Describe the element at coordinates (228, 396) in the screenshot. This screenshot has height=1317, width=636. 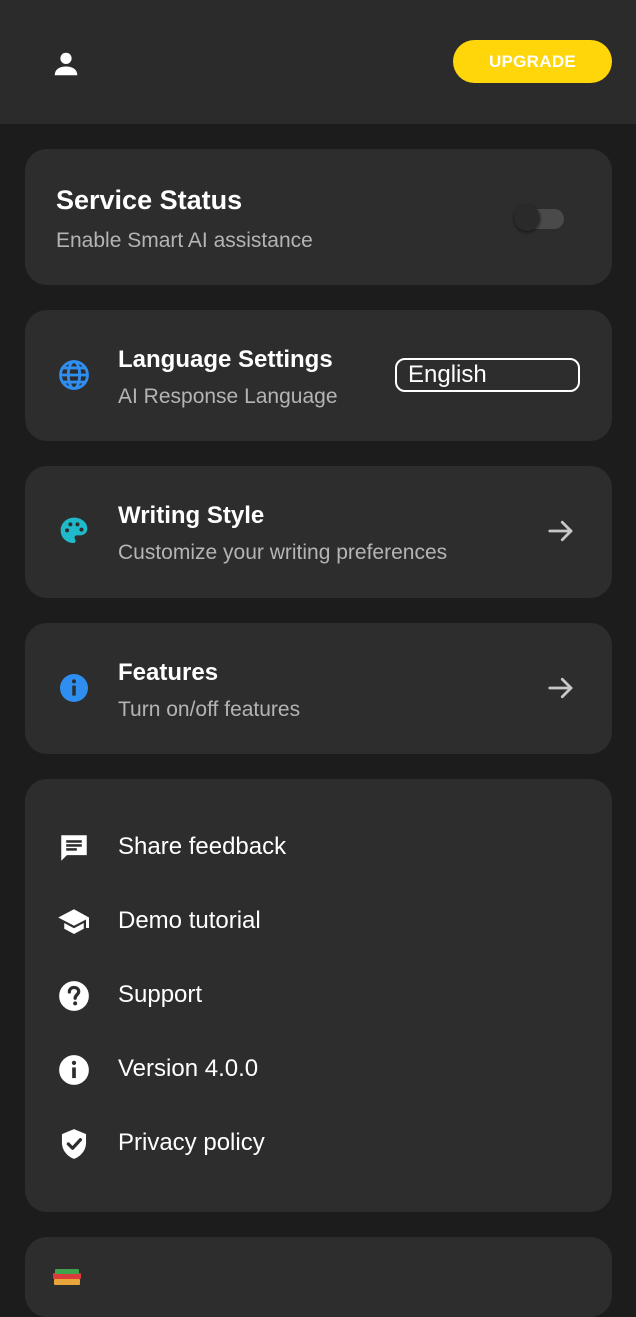
I see `language-settings-subtitle: AI Response Language` at that location.